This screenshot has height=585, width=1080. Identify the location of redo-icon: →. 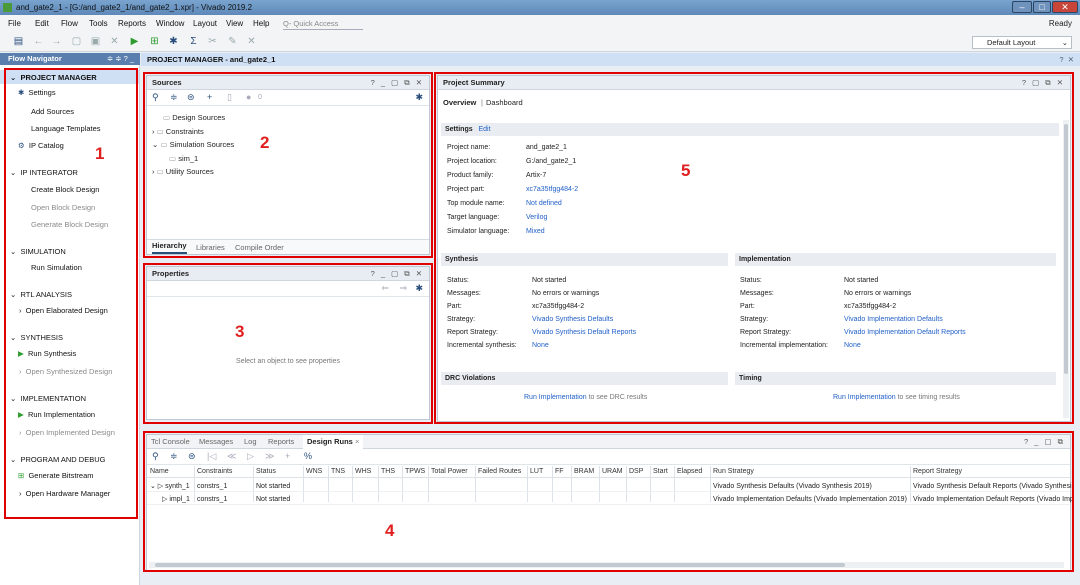
(56, 41).